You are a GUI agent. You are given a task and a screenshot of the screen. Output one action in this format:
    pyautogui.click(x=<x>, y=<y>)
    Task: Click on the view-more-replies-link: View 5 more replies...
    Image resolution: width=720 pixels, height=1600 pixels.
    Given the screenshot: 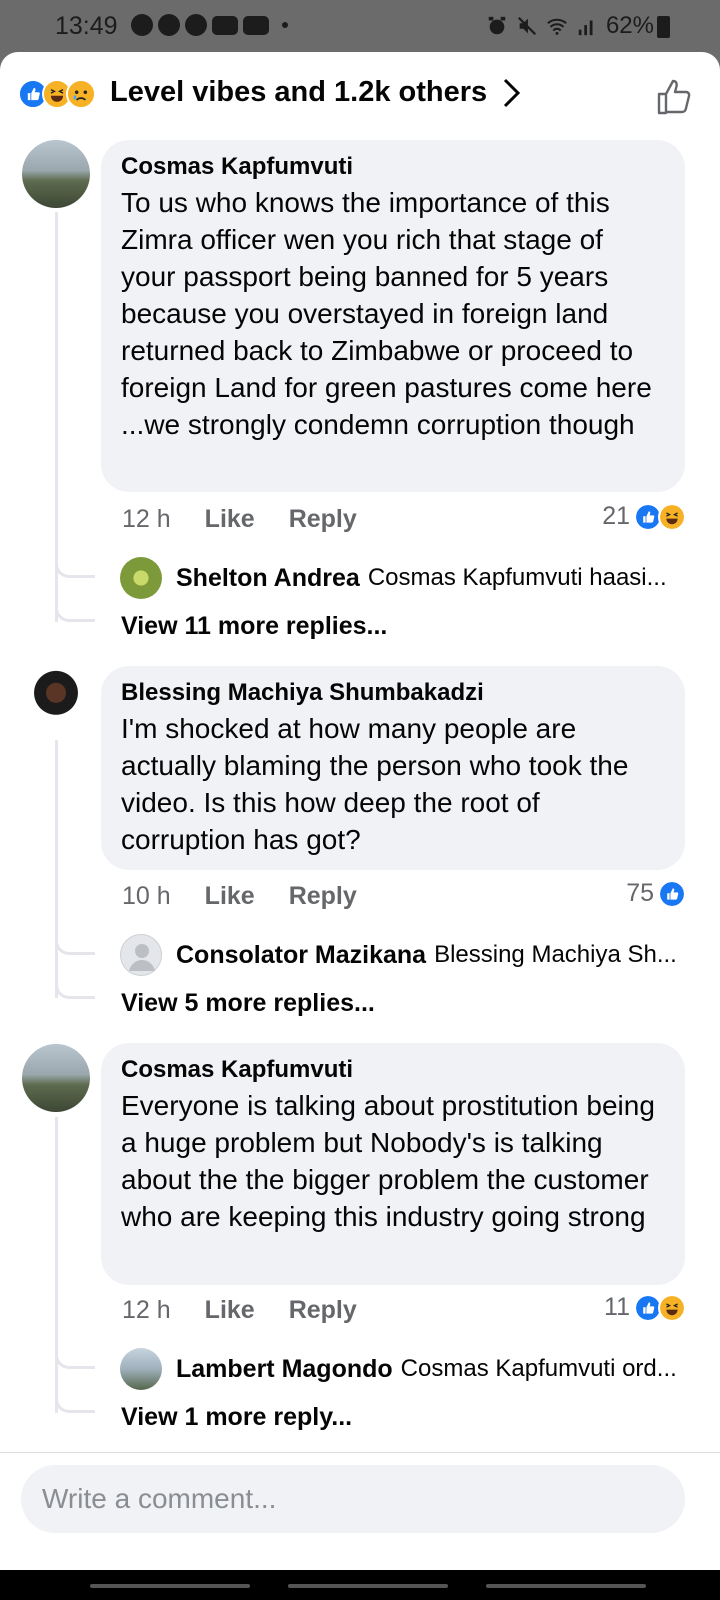 What is the action you would take?
    pyautogui.click(x=248, y=1003)
    